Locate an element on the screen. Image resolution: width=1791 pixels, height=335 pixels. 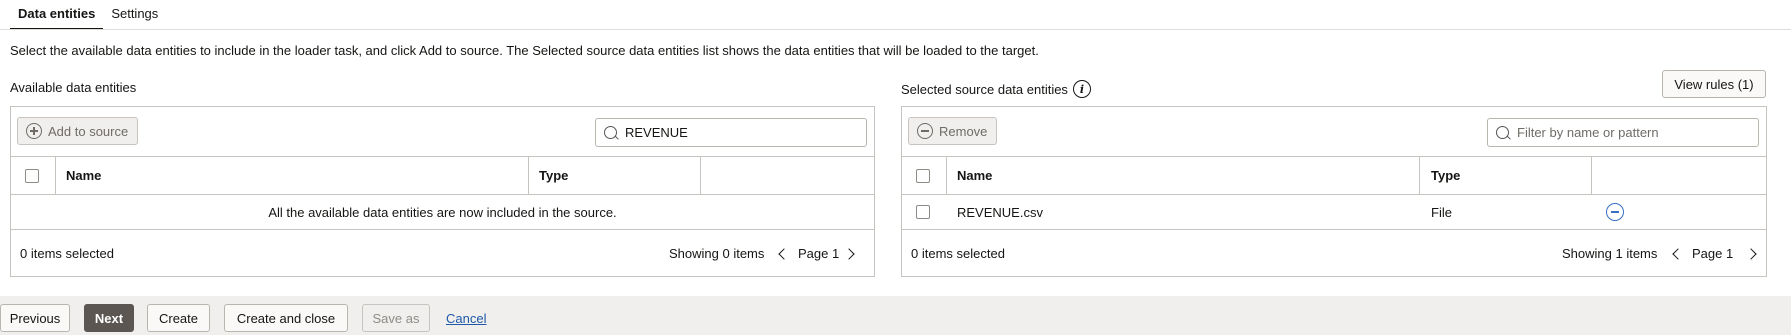
remove-button: Remove is located at coordinates (953, 131).